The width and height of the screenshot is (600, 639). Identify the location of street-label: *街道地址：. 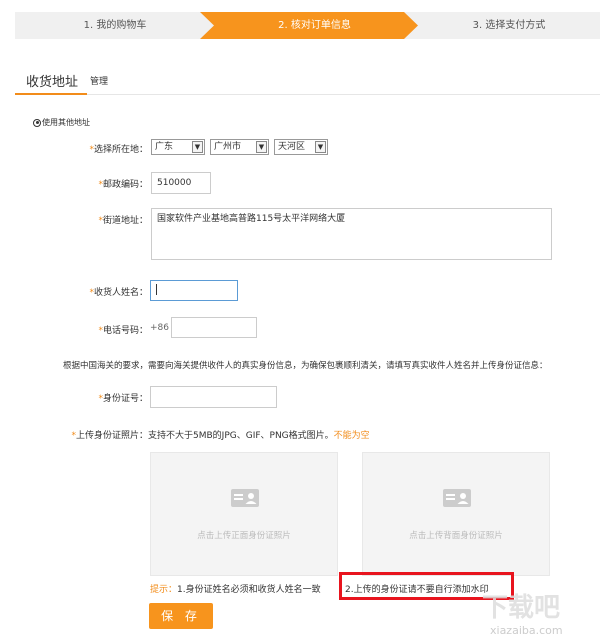
(123, 221).